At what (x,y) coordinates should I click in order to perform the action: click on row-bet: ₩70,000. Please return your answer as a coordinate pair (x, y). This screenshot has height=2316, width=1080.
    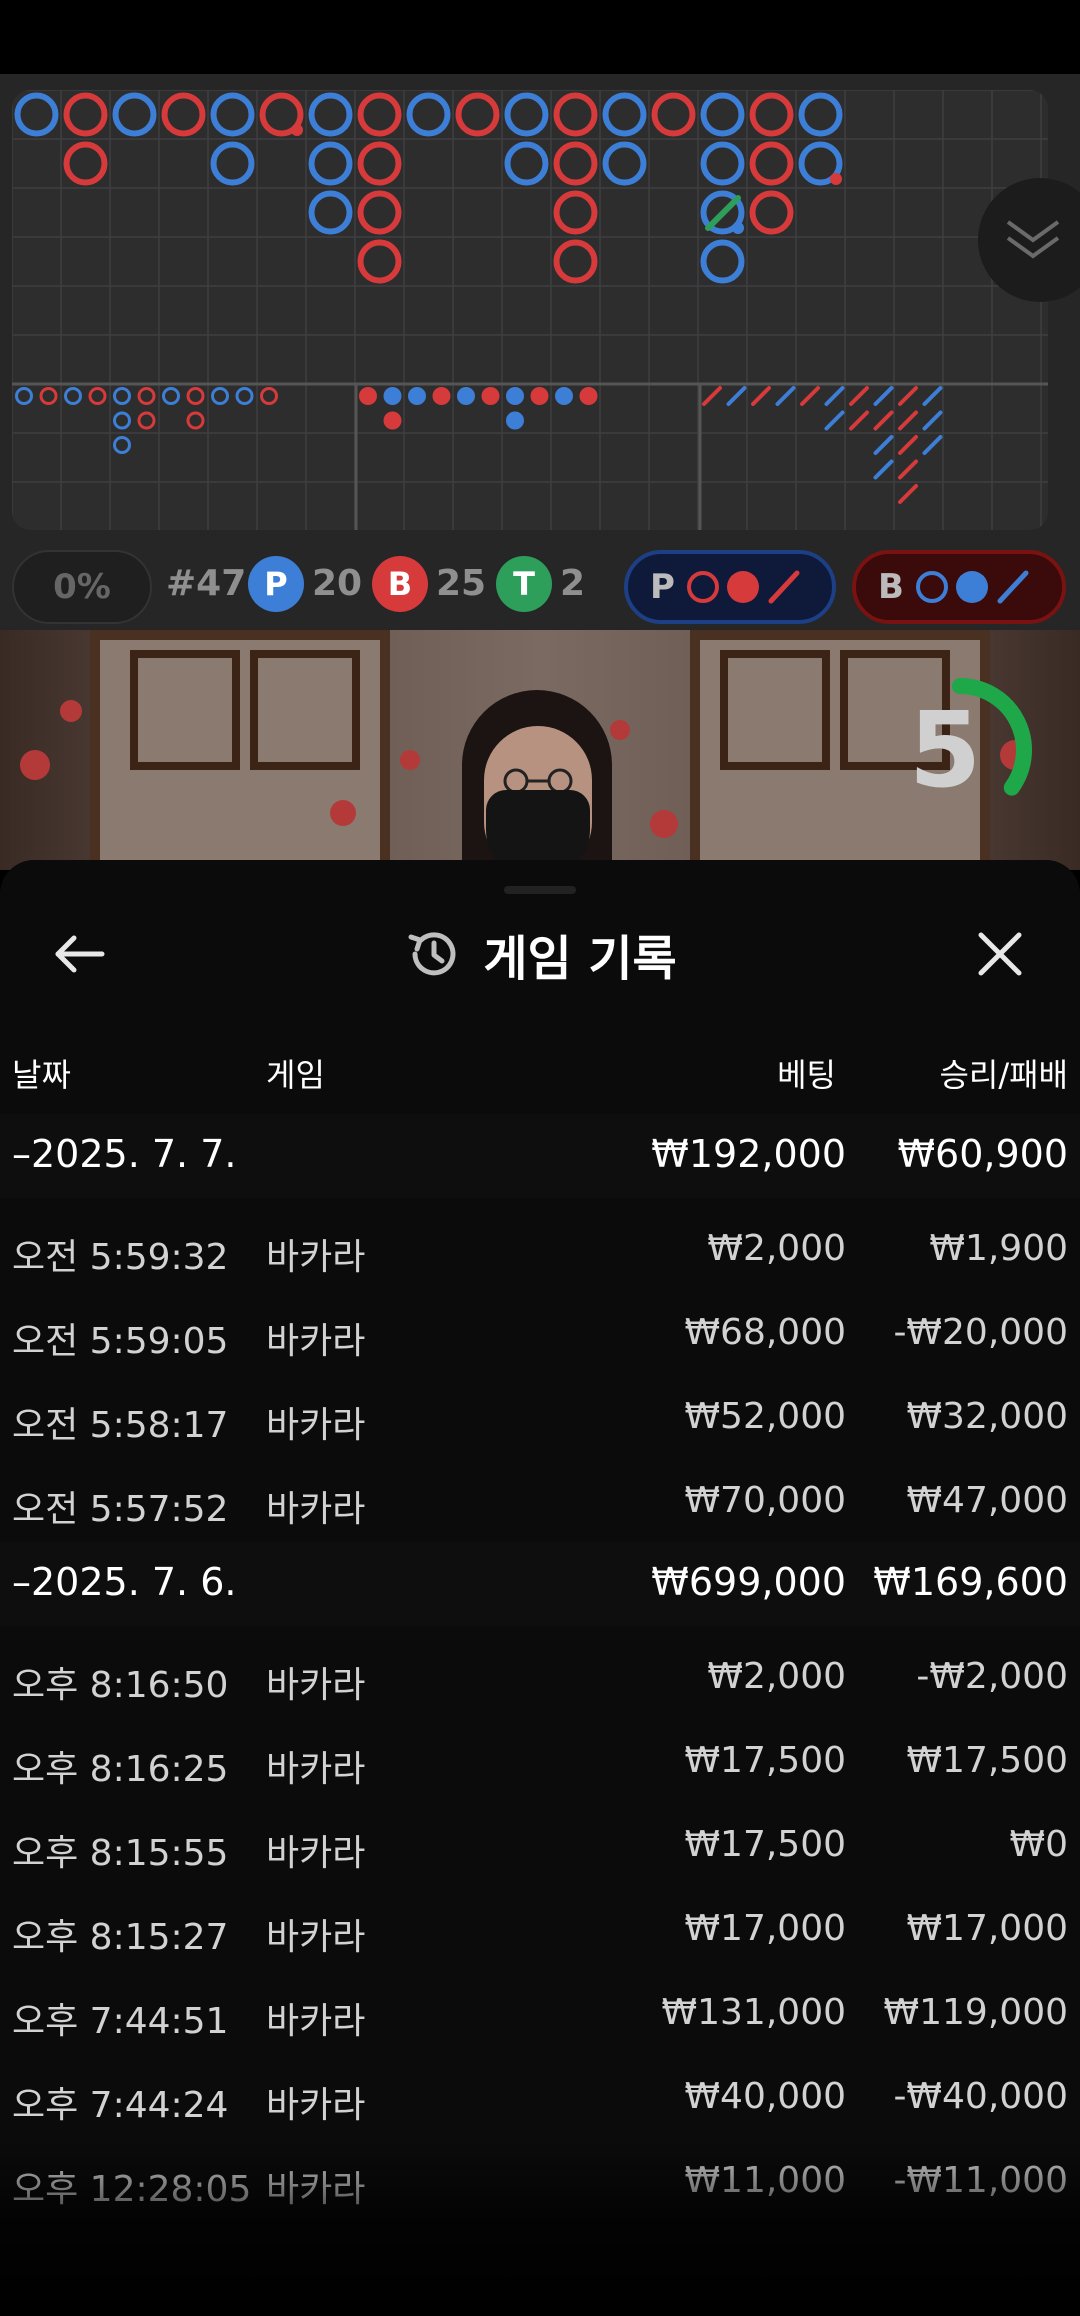
    Looking at the image, I should click on (765, 1500).